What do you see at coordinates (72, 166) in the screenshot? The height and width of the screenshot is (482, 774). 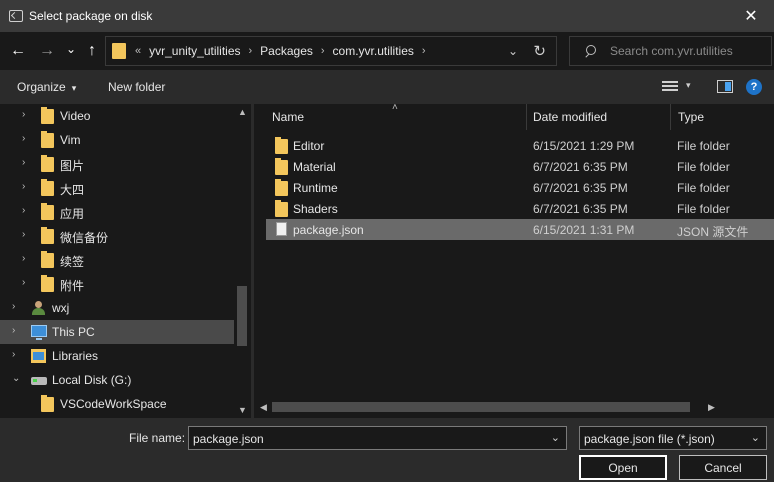 I see `tree-item-label: 图片` at bounding box center [72, 166].